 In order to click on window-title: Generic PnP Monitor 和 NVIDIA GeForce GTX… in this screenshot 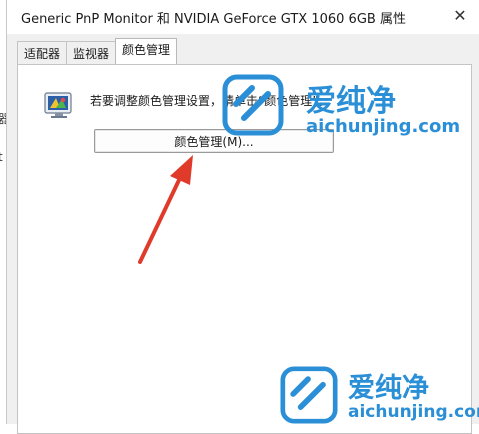, I will do `click(213, 19)`.